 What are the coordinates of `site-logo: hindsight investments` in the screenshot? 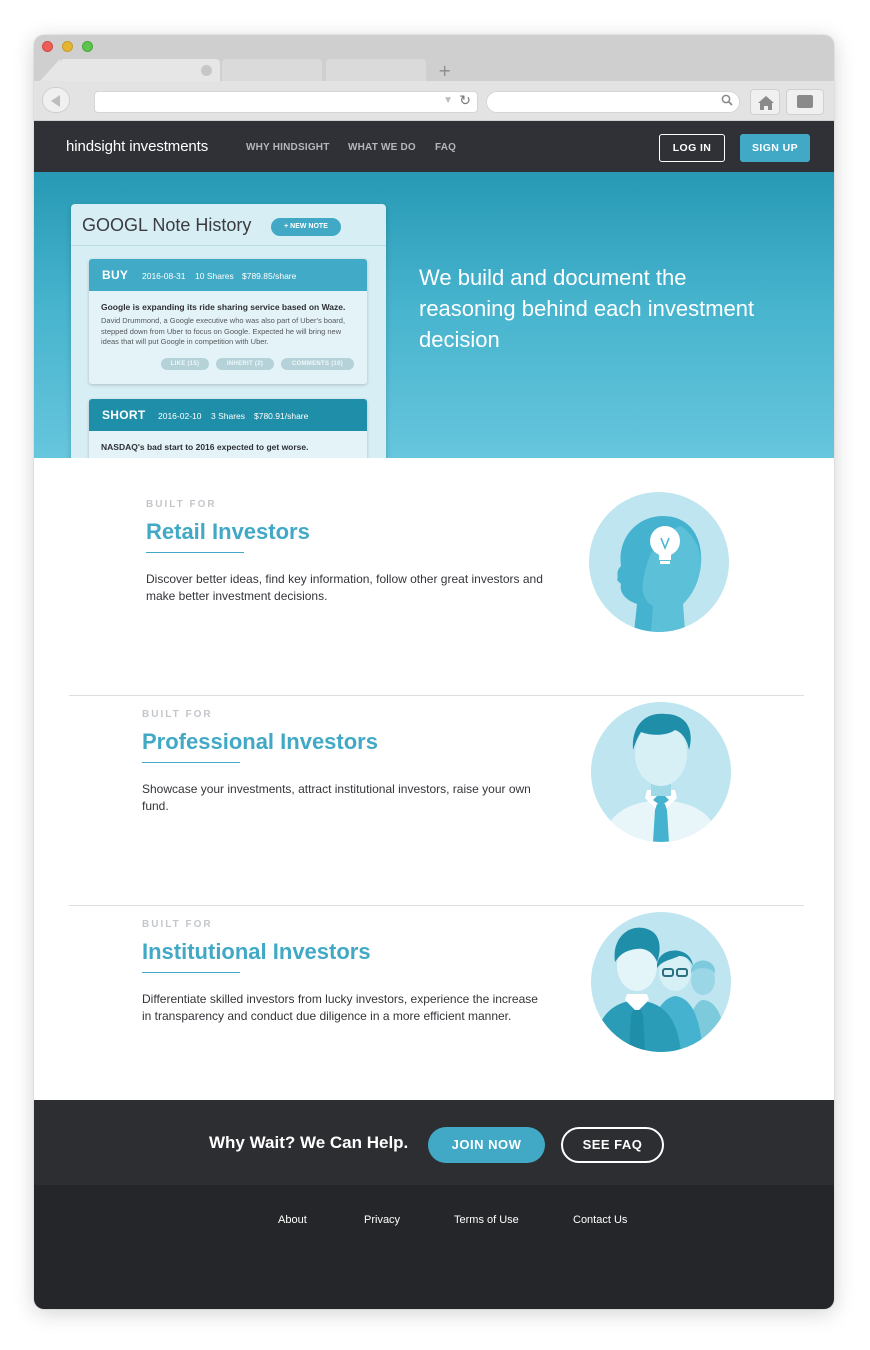 It's located at (137, 146).